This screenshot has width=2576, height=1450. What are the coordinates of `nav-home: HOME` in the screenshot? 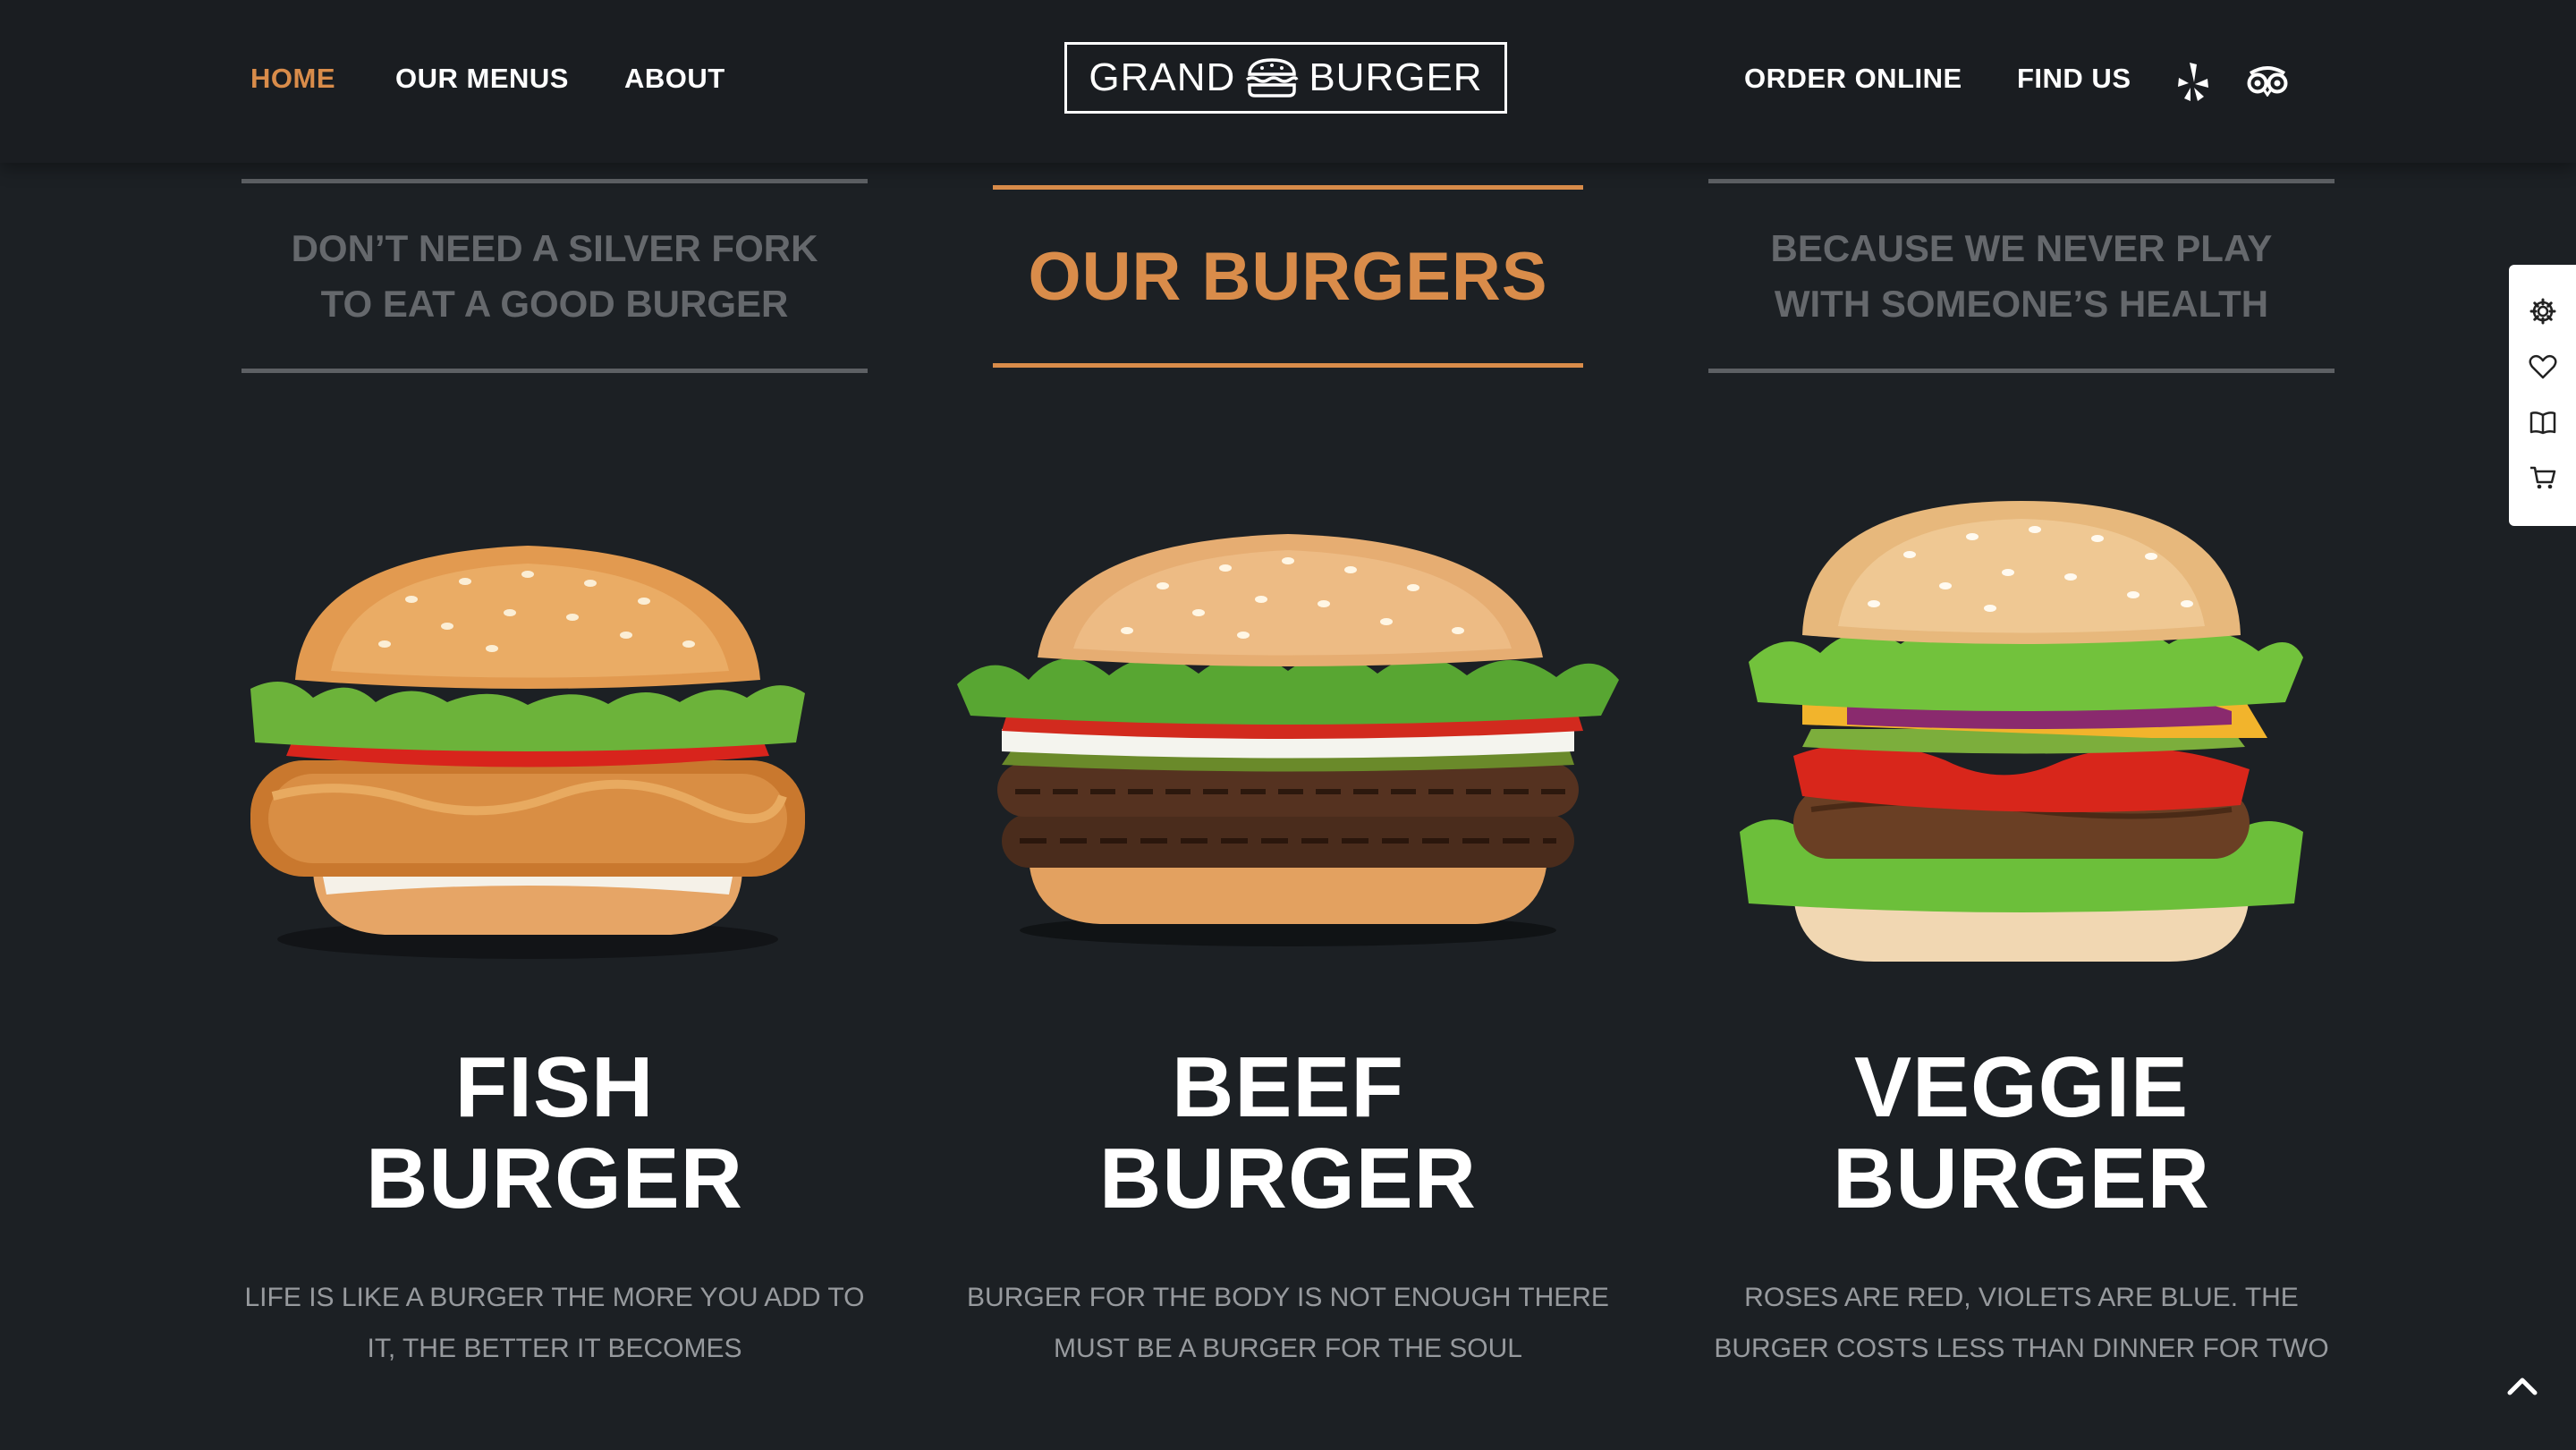 It's located at (292, 79).